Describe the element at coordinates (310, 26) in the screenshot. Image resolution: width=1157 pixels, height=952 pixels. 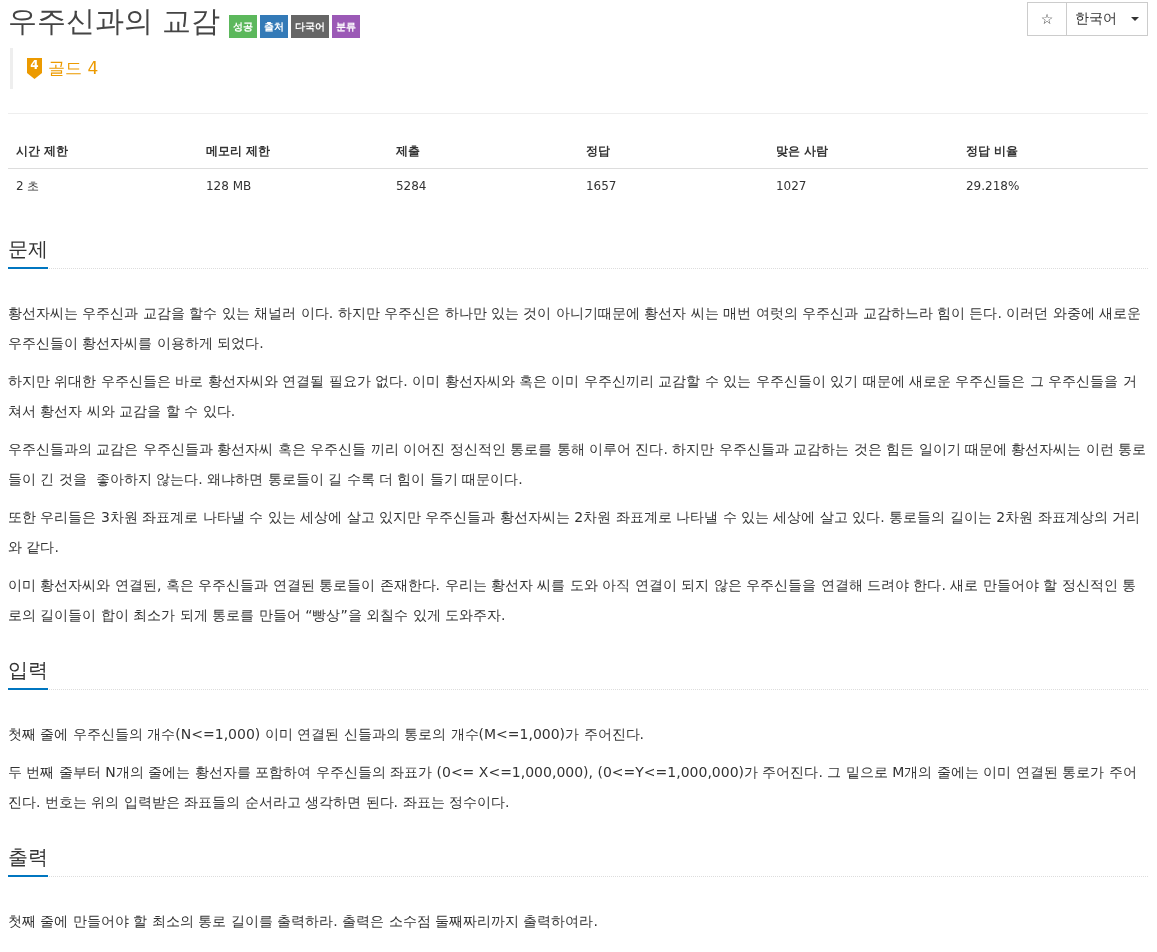
I see `problem-label: 다국어` at that location.